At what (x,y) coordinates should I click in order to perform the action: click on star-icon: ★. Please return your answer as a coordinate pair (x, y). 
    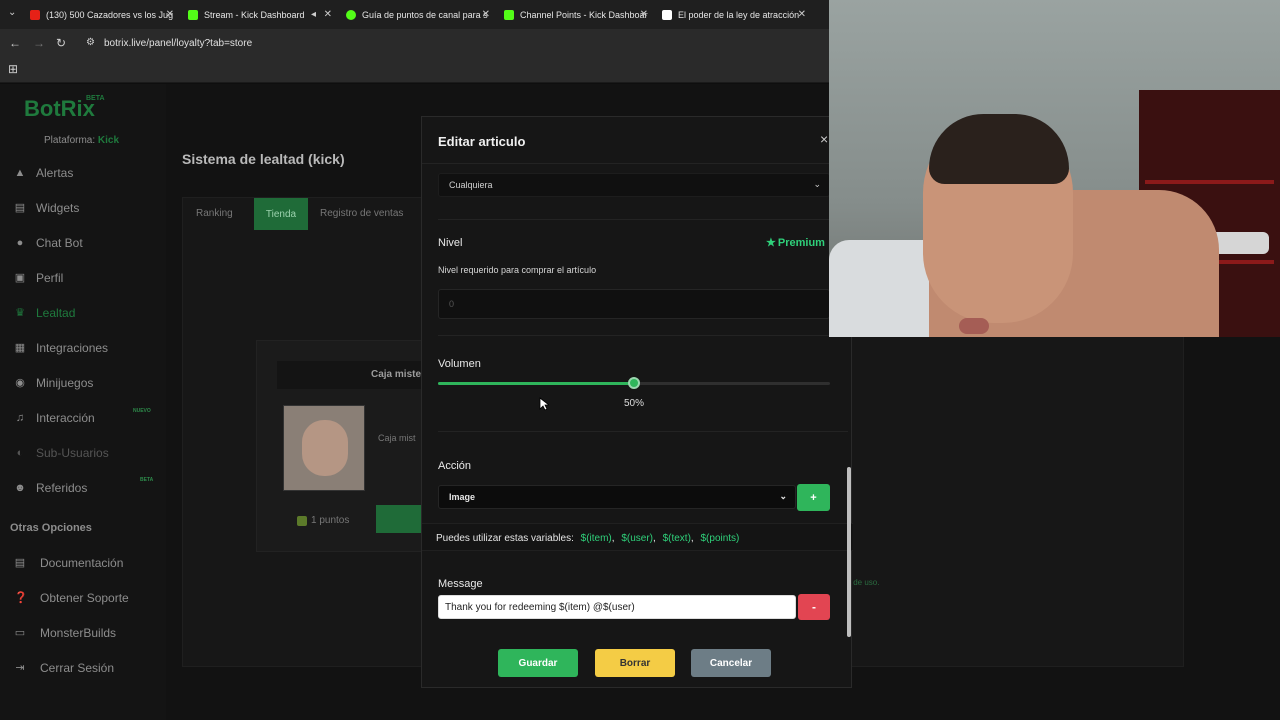
    Looking at the image, I should click on (771, 243).